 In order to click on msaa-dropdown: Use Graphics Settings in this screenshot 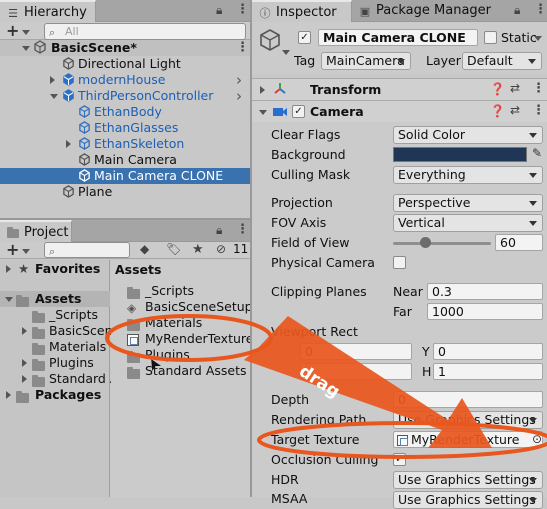, I will do `click(468, 500)`.